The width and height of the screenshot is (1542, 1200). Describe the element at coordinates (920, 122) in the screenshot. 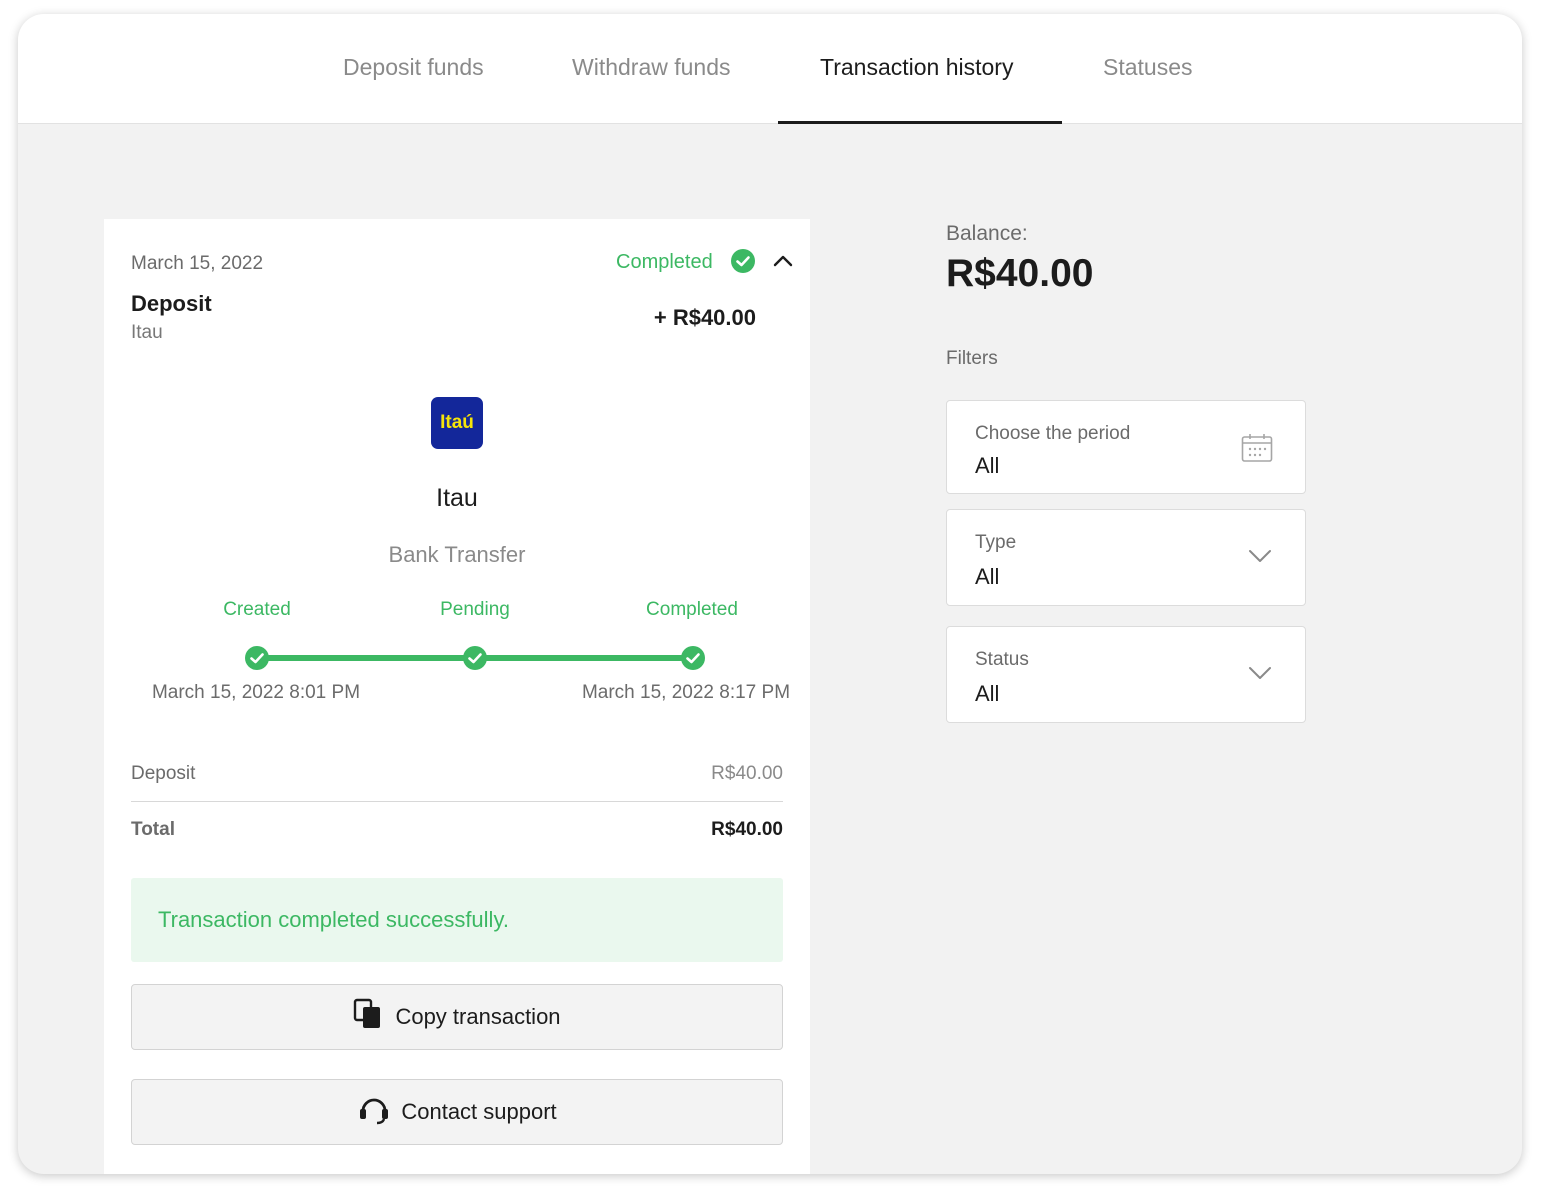

I see `active-tab-indicator` at that location.